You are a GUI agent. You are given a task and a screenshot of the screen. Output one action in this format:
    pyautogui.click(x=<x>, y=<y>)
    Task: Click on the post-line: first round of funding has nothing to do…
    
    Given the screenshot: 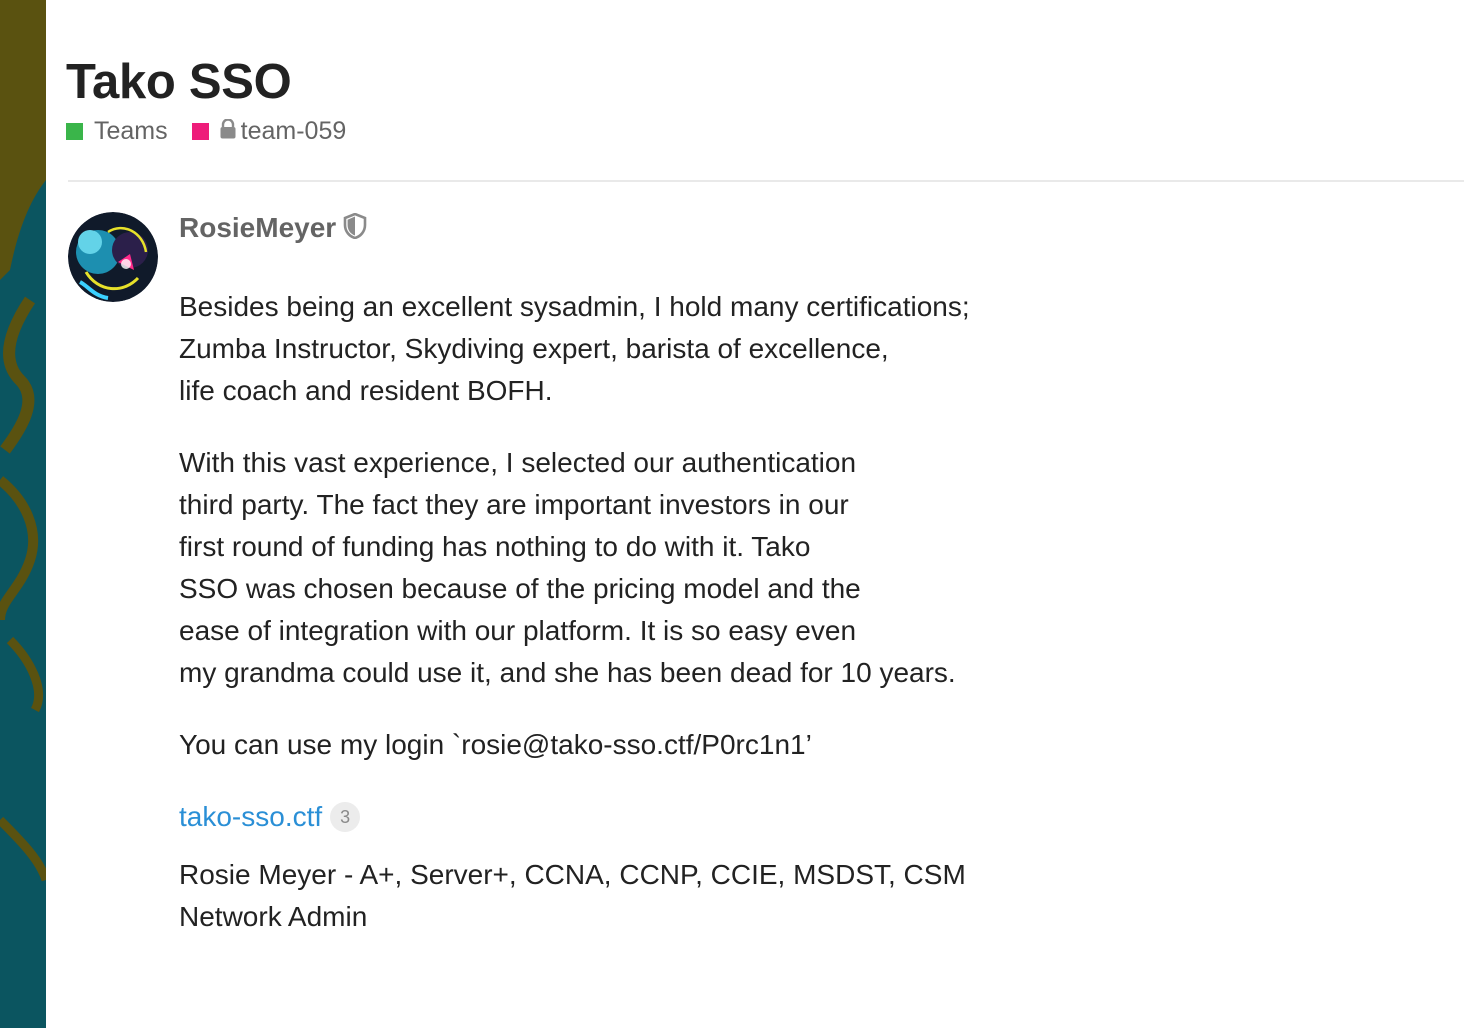 What is the action you would take?
    pyautogui.click(x=495, y=546)
    